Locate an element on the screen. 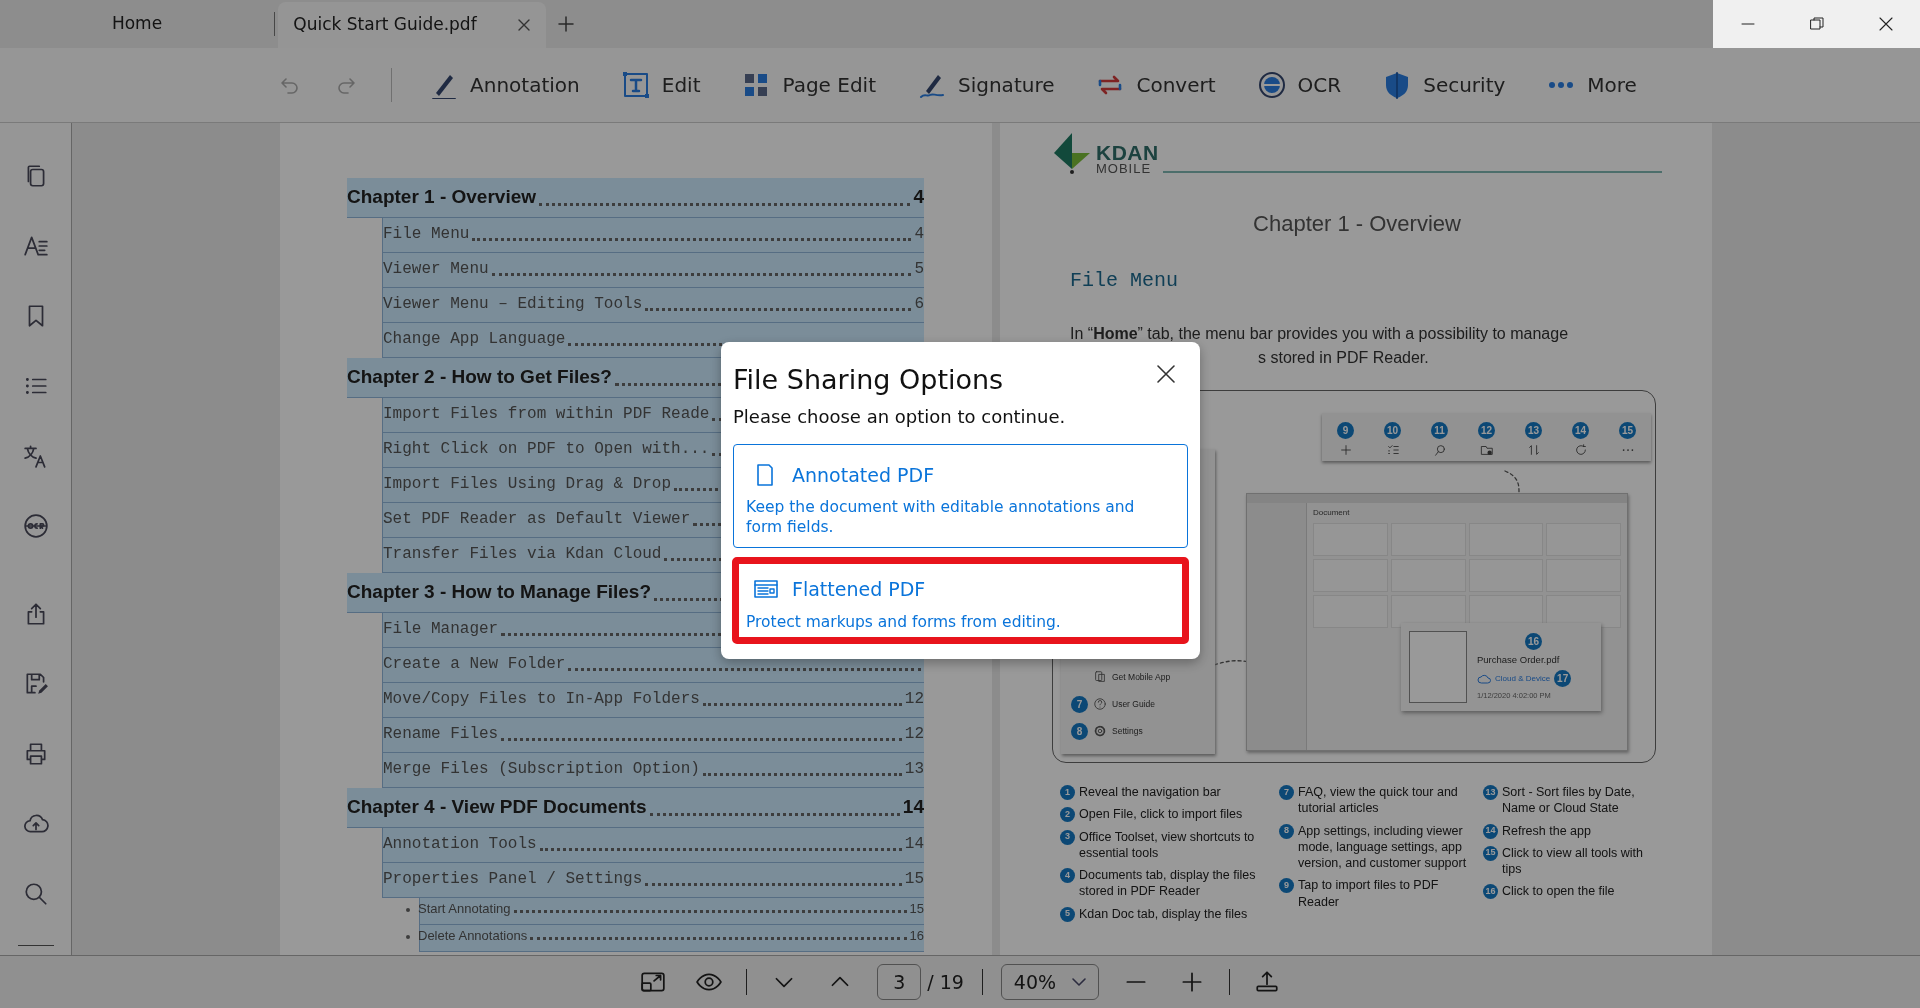 Image resolution: width=1920 pixels, height=1008 pixels. upload-icon is located at coordinates (1266, 982).